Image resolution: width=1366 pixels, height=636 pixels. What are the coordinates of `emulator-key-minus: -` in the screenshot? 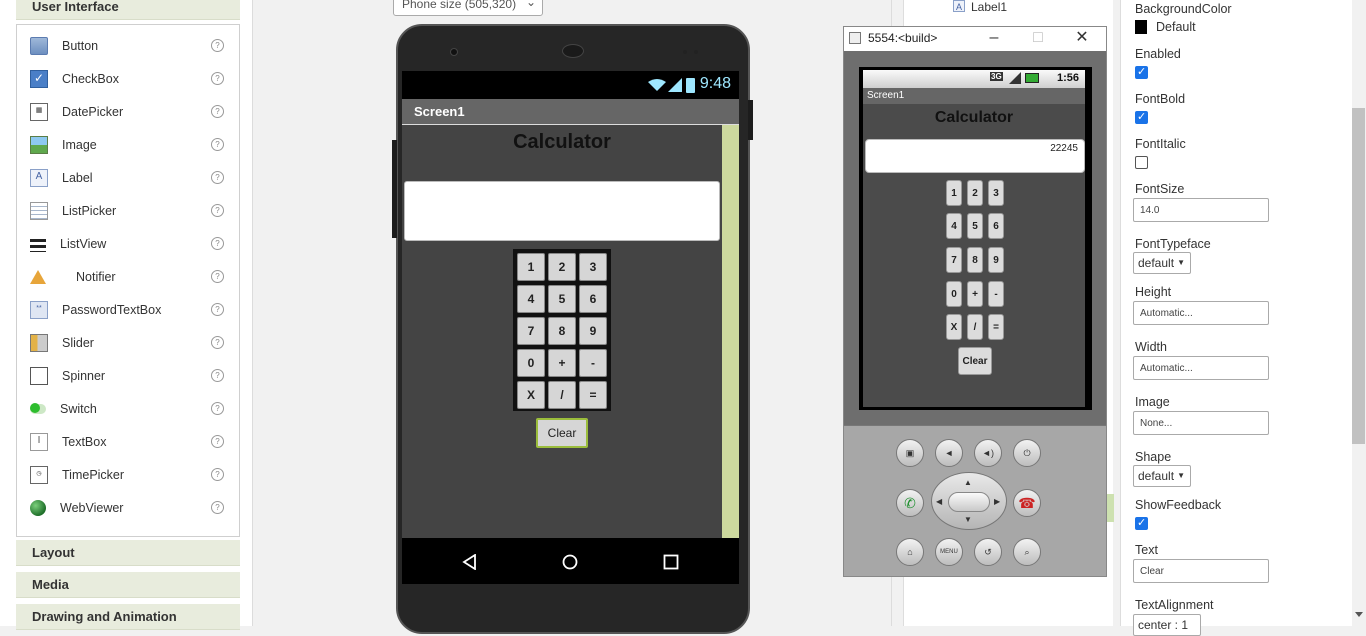 It's located at (996, 294).